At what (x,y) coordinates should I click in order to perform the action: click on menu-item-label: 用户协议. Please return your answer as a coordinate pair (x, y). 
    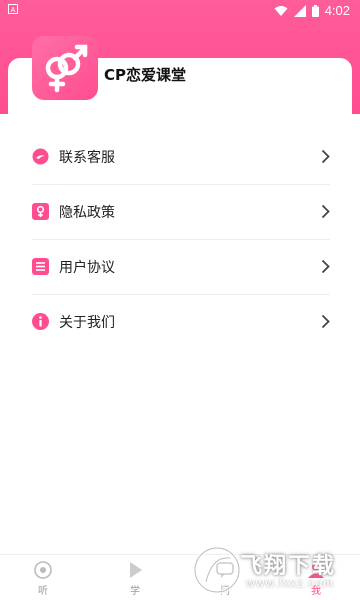
    Looking at the image, I should click on (87, 268).